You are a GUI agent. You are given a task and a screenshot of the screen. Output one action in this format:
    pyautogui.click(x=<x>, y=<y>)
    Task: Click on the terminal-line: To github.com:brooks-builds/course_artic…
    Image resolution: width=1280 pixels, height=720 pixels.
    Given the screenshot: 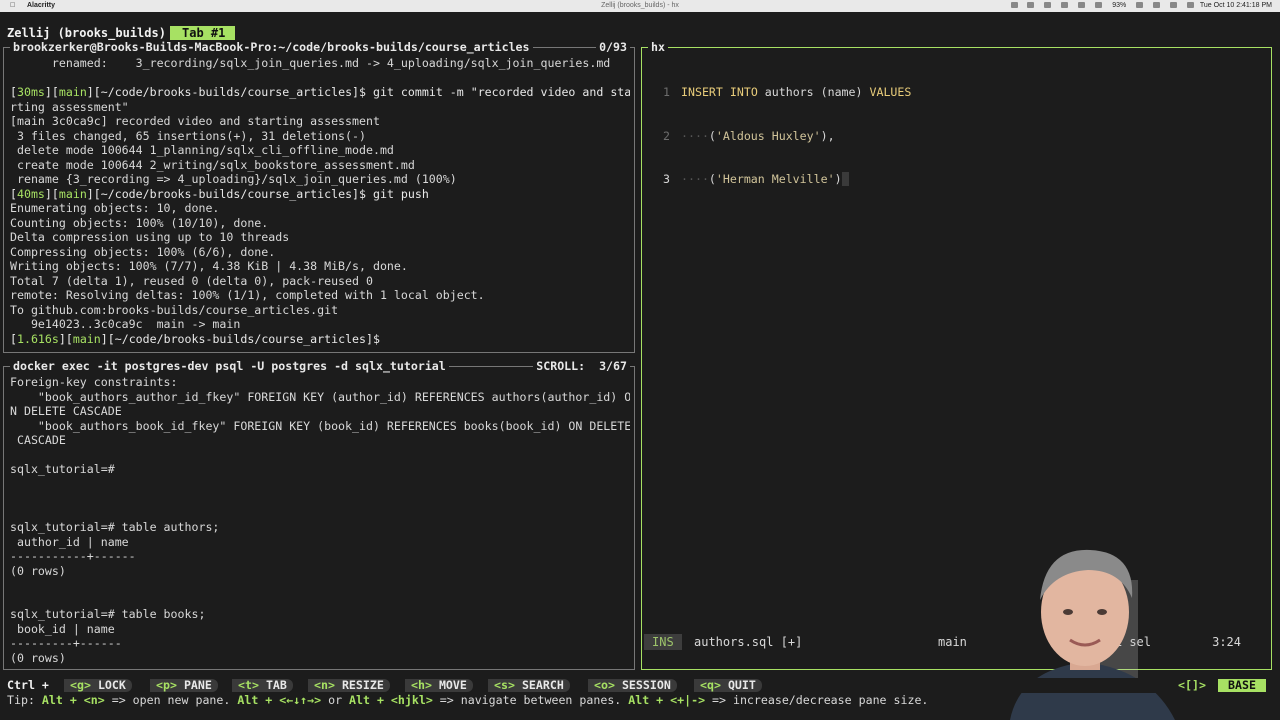 What is the action you would take?
    pyautogui.click(x=174, y=309)
    